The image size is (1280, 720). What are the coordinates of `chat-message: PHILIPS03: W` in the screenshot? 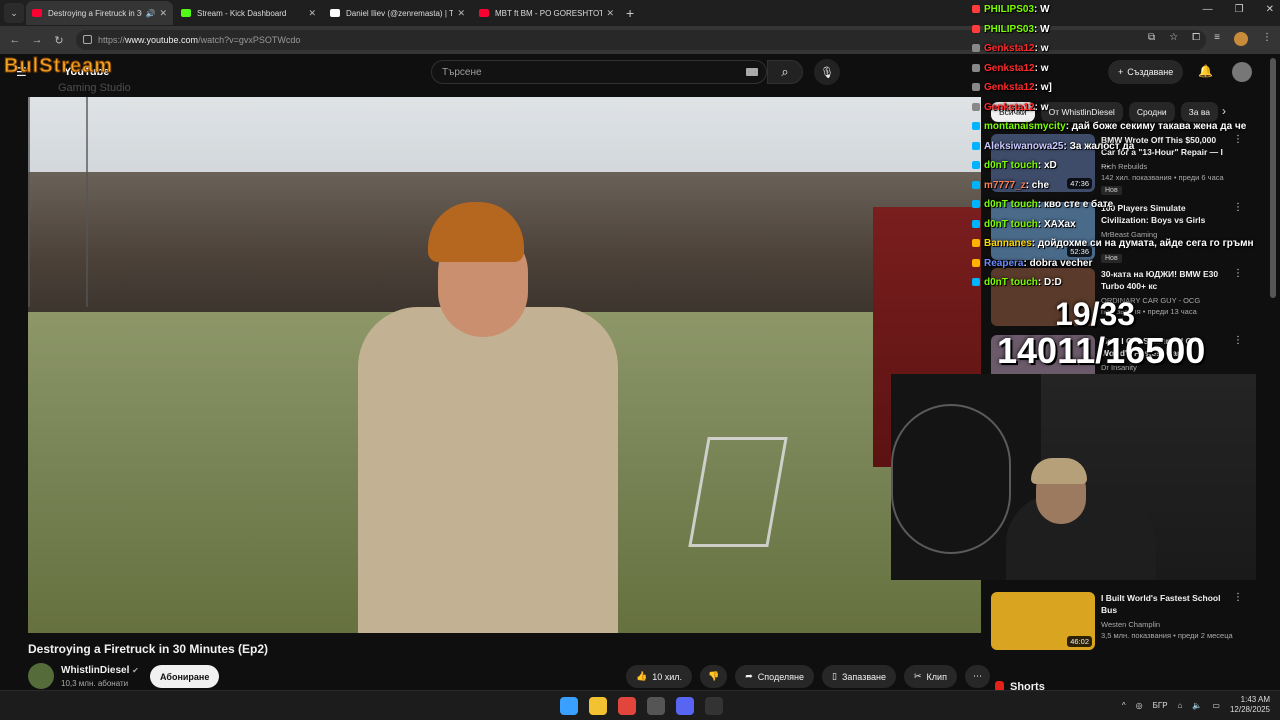 It's located at (1011, 9).